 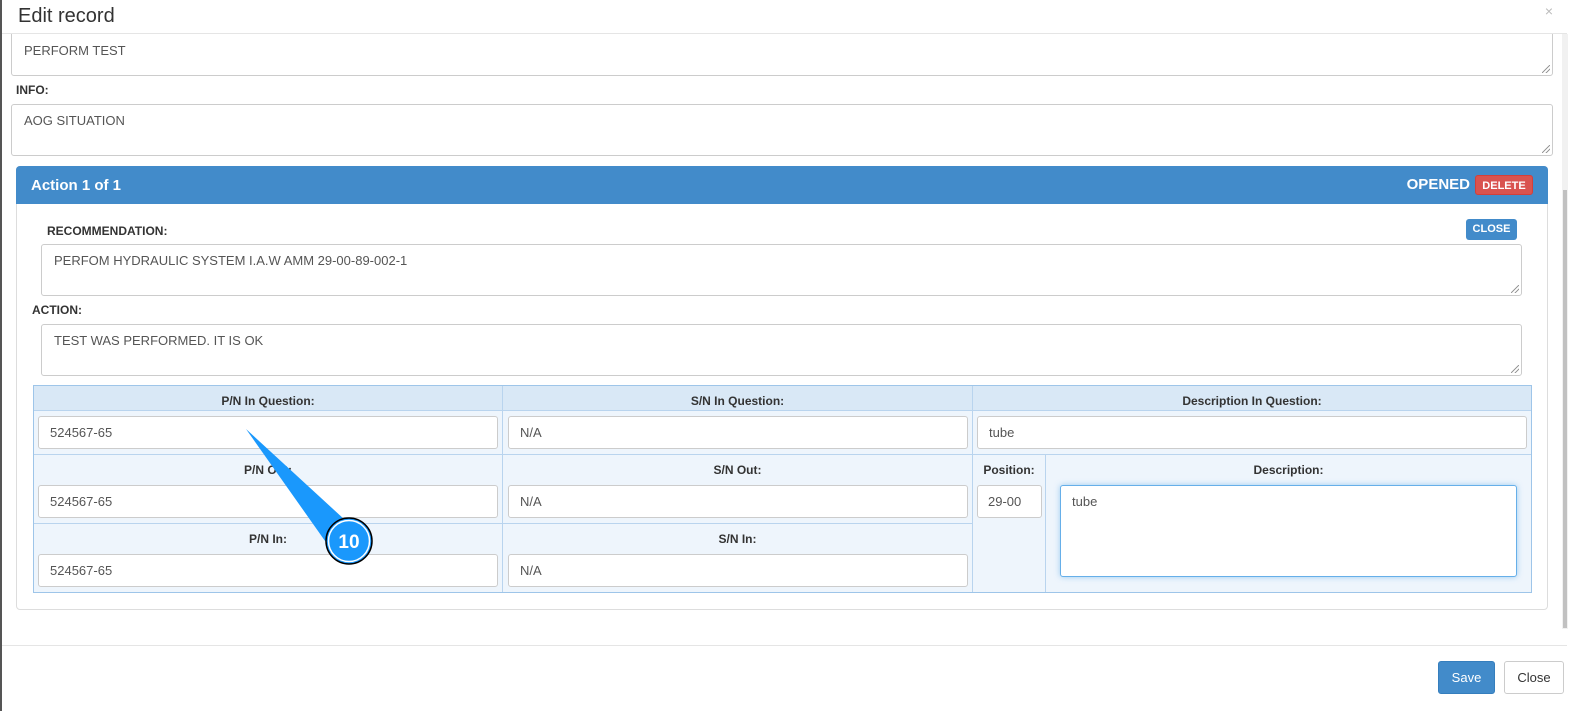 I want to click on pn-out-label: P/N Out:, so click(x=268, y=470).